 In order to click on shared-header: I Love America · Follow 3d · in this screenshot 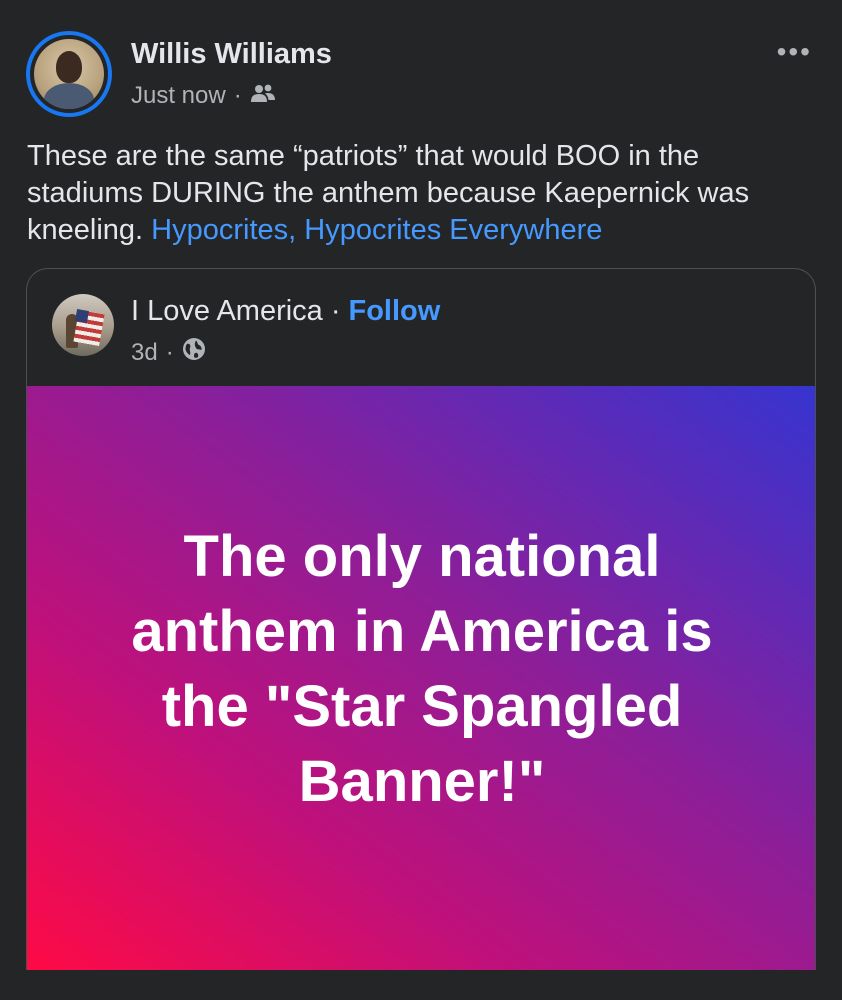, I will do `click(421, 327)`.